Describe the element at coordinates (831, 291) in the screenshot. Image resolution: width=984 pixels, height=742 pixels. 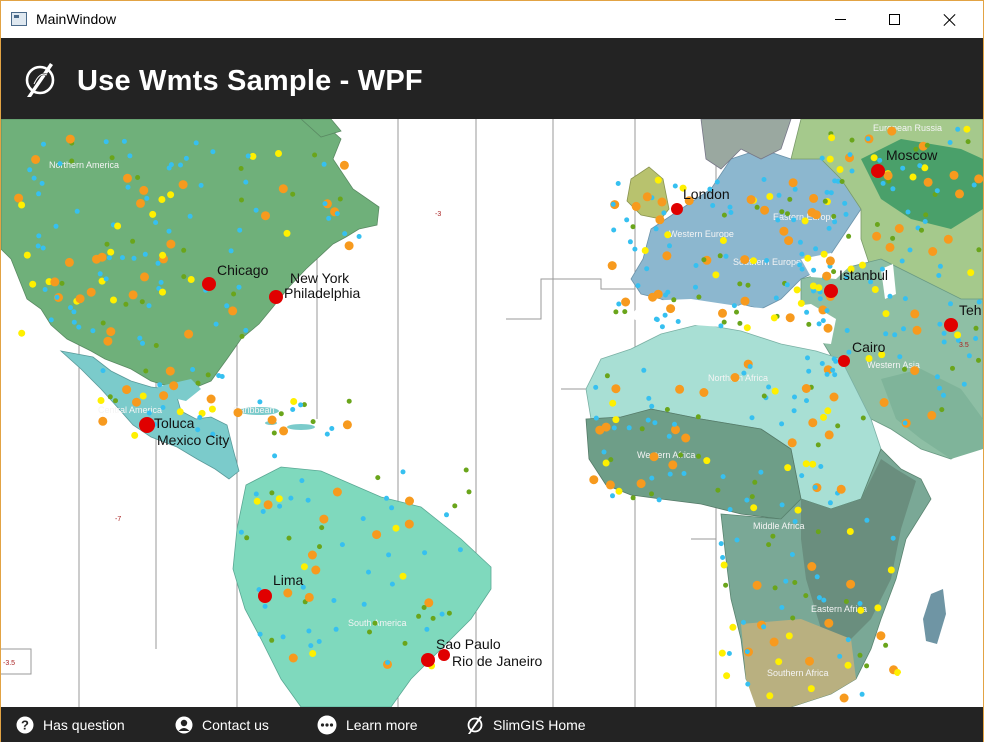
I see `city-marker-istanbul` at that location.